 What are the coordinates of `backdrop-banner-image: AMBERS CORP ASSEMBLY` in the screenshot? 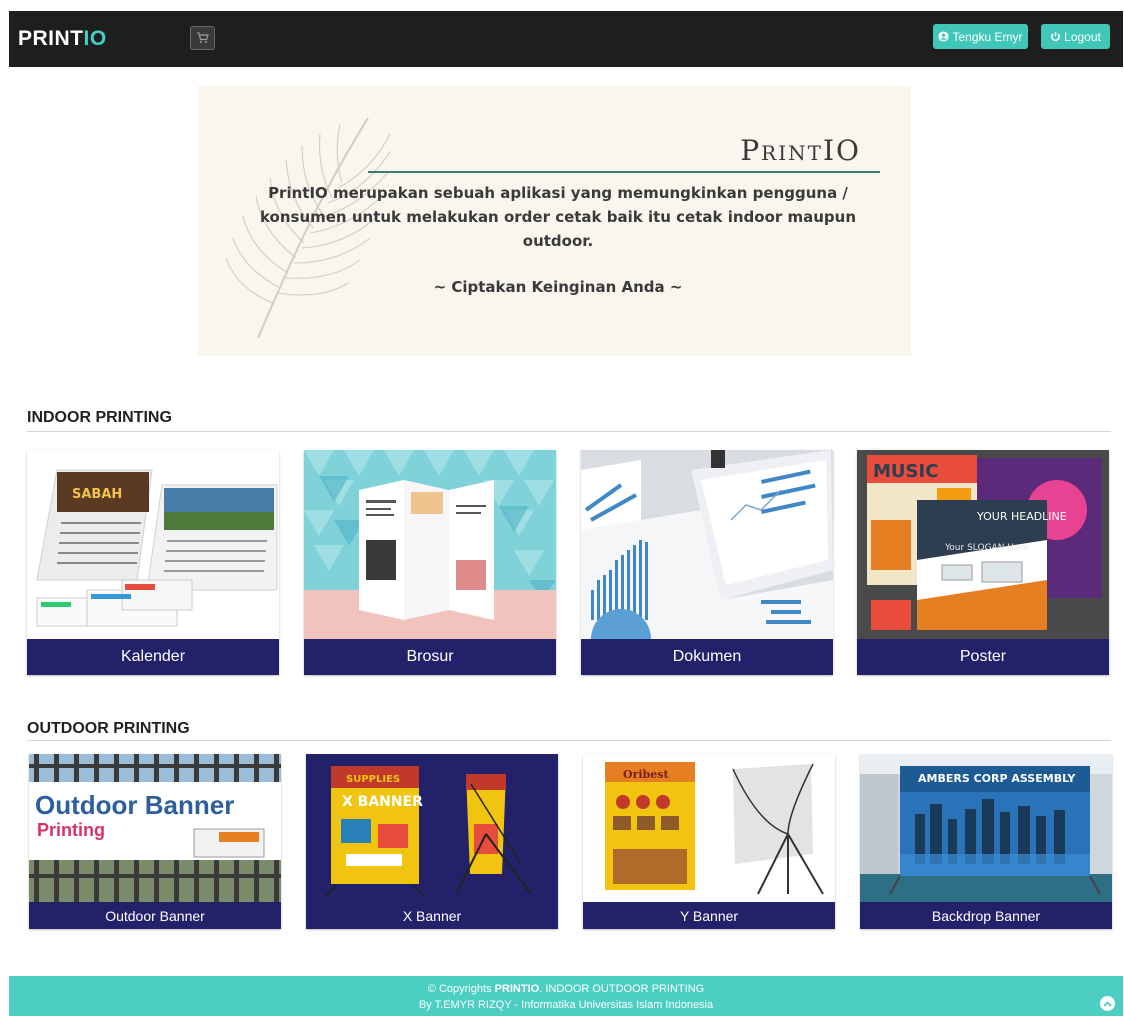 It's located at (986, 828).